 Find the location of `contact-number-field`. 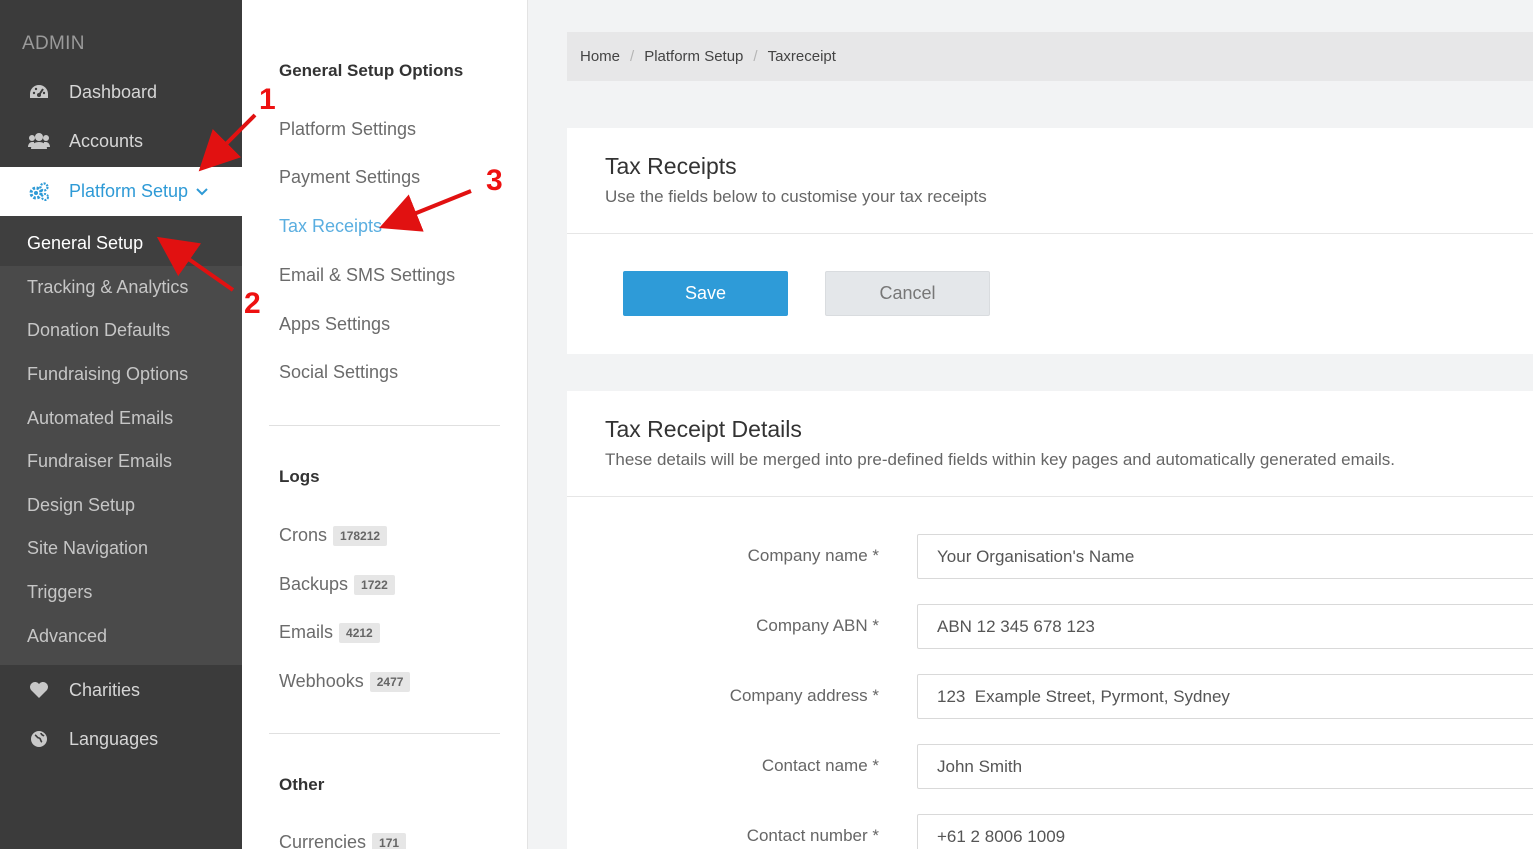

contact-number-field is located at coordinates (1225, 831).